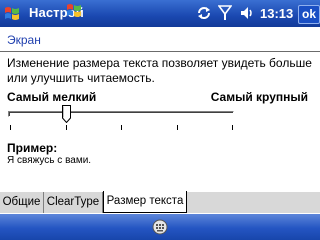  I want to click on tab-text-size: Размер текста, so click(145, 202).